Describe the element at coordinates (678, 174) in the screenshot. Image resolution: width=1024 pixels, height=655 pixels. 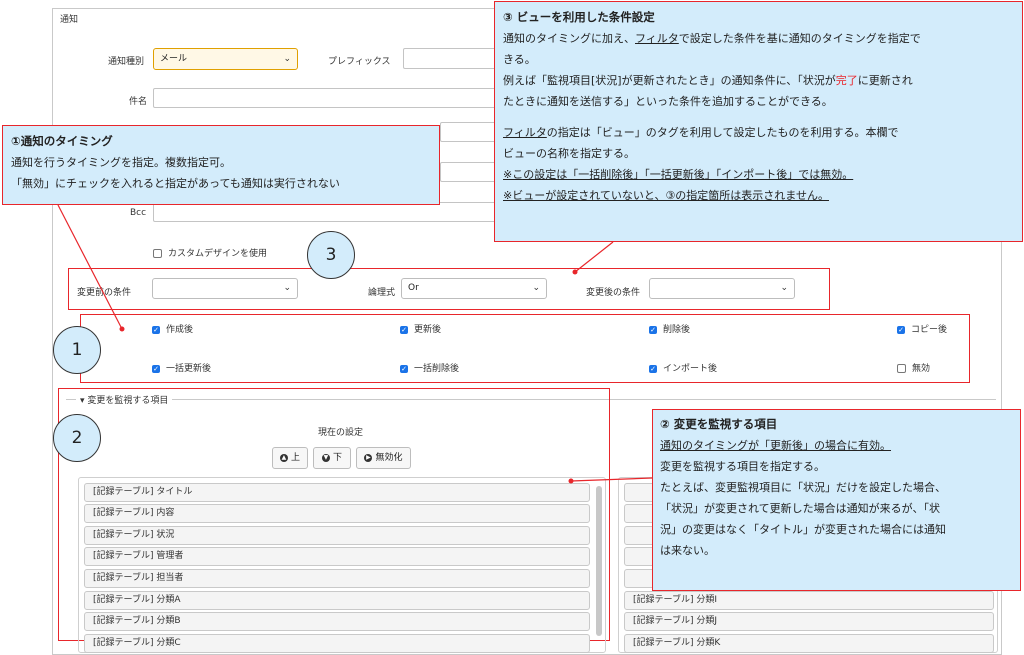
I see `callout-view-note: ※この設定は「一括削除後」「一括更新後」「インポート後」では無効。` at that location.